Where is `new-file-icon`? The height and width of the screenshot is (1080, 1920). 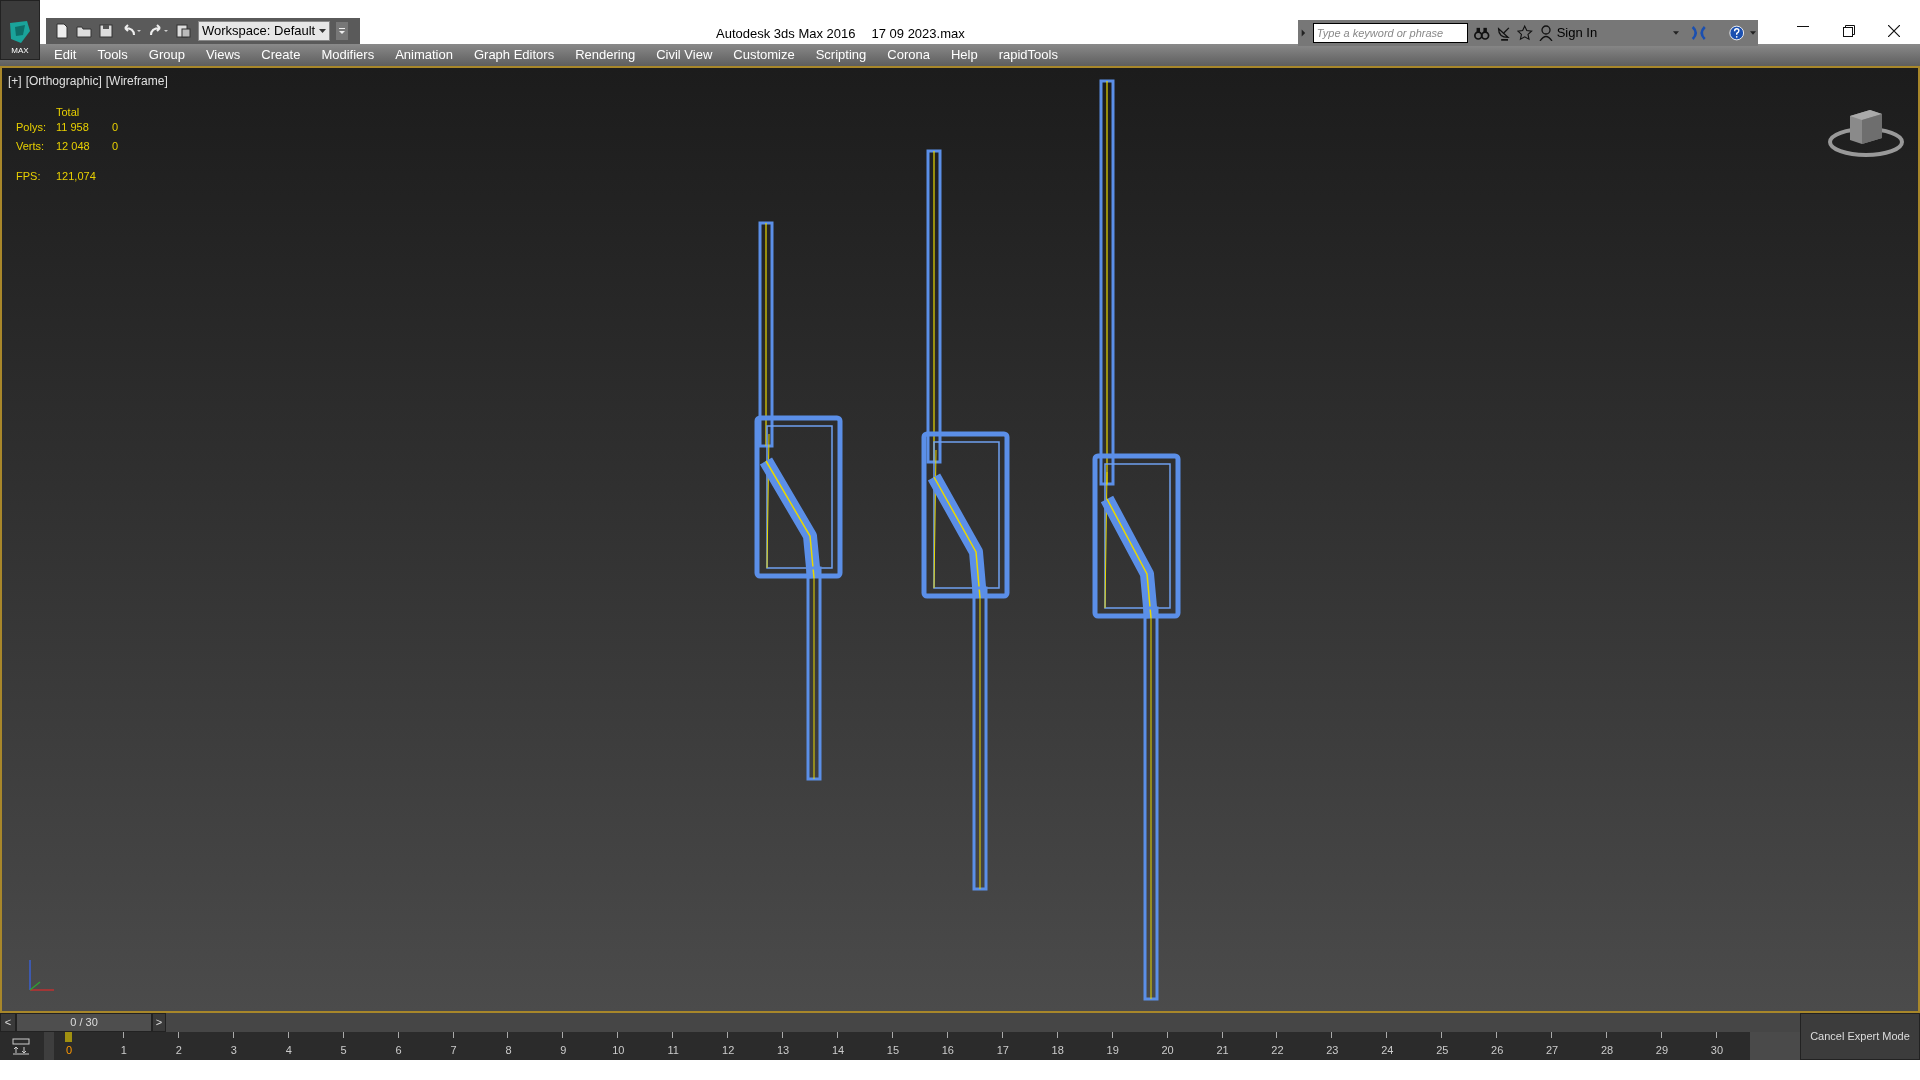
new-file-icon is located at coordinates (62, 31).